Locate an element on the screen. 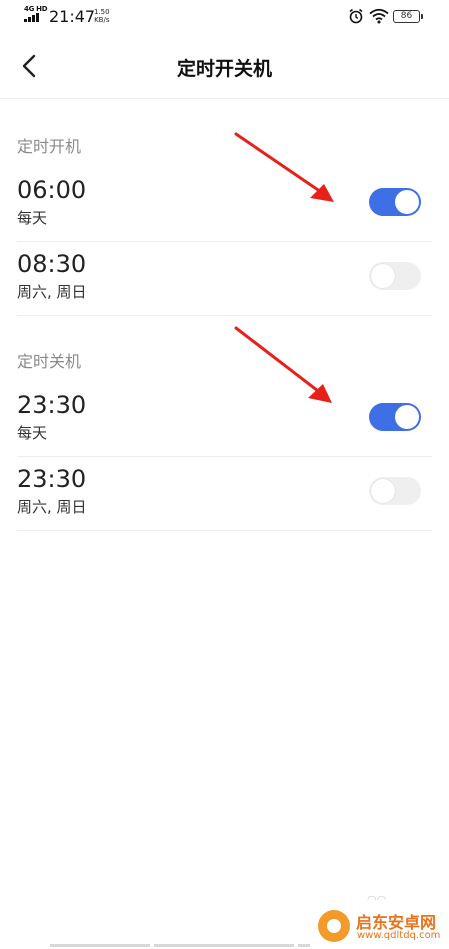 The image size is (449, 949). page-title: 定时开关机 is located at coordinates (224, 69).